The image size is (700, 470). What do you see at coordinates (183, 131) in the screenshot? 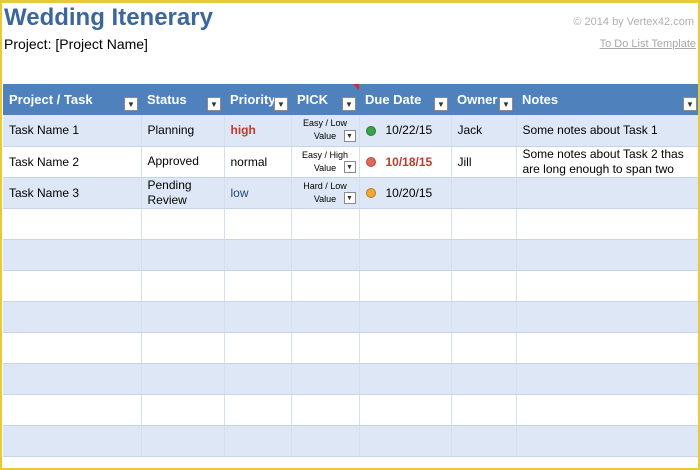
I see `status-cell: Planning` at bounding box center [183, 131].